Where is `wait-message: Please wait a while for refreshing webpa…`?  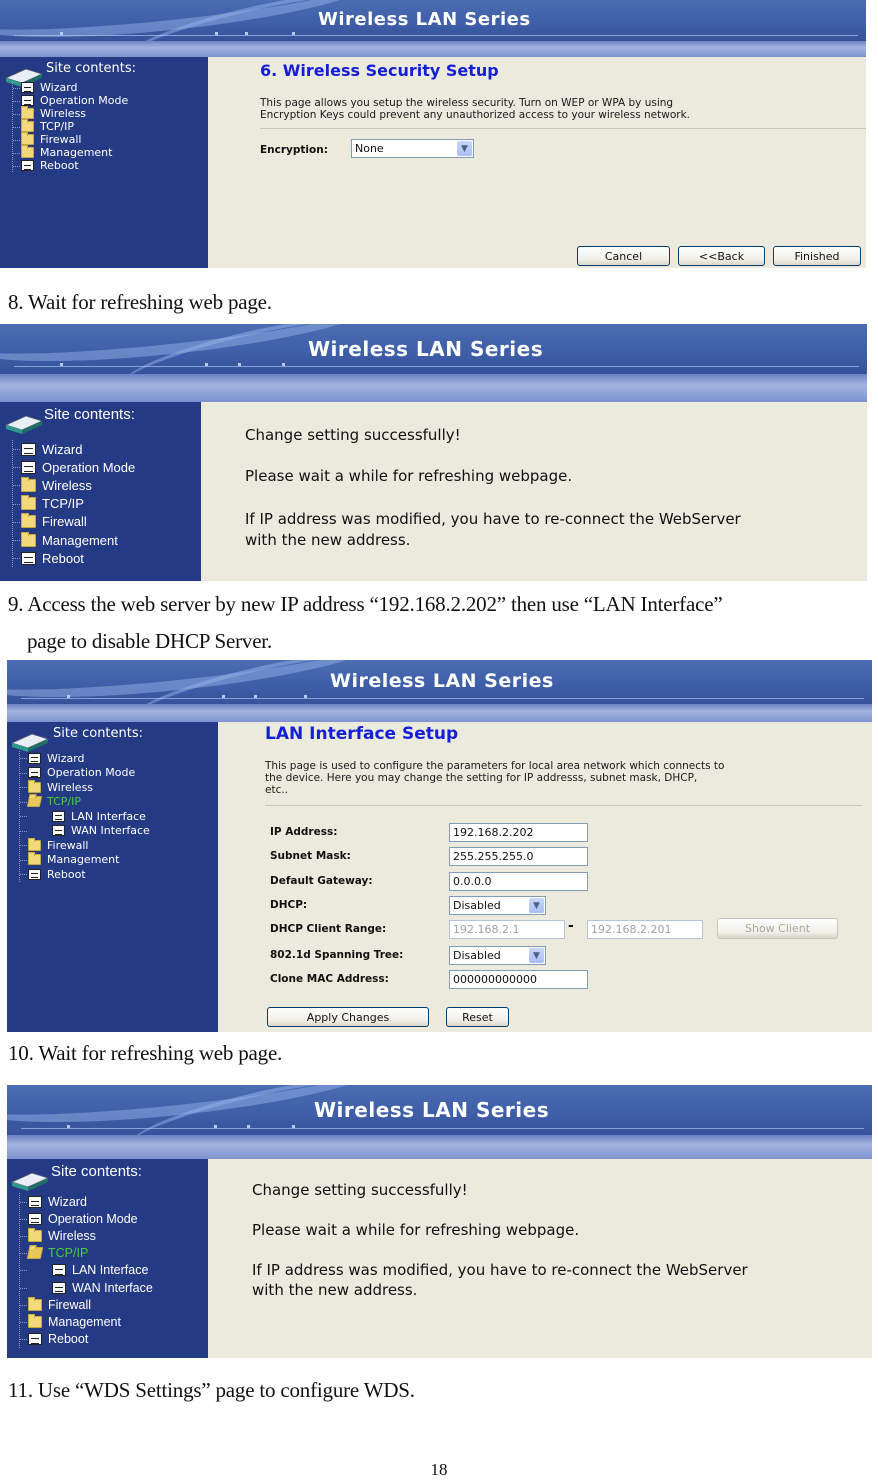
wait-message: Please wait a while for refreshing webpa… is located at coordinates (409, 476).